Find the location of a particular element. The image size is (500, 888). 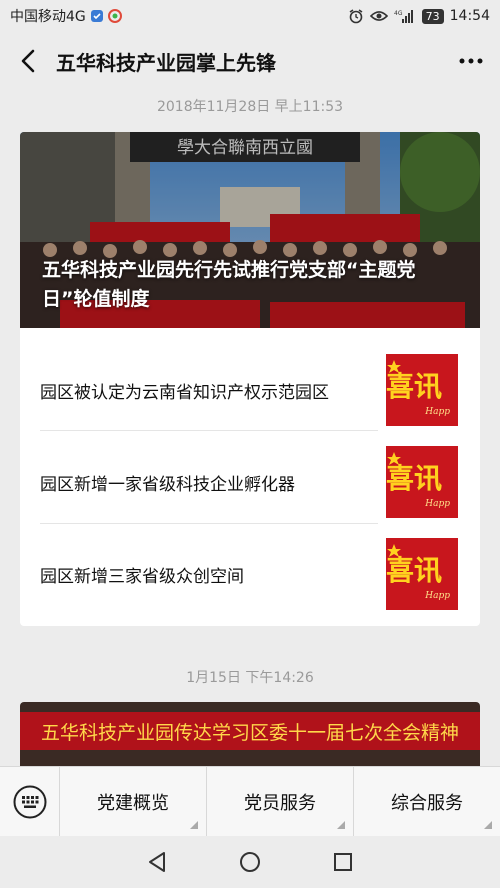

nav-back-button is located at coordinates (157, 862).